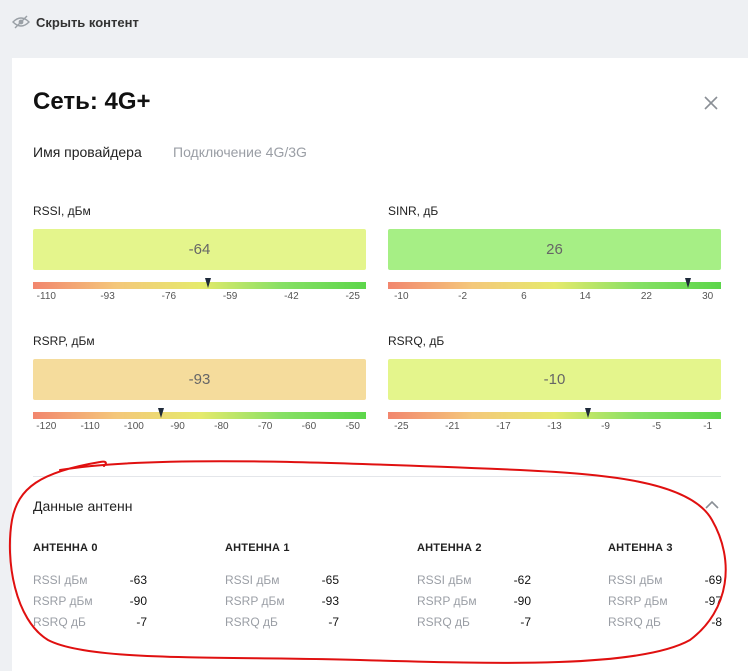 The height and width of the screenshot is (671, 748). What do you see at coordinates (199, 413) in the screenshot?
I see `rsrp-scale-bar` at bounding box center [199, 413].